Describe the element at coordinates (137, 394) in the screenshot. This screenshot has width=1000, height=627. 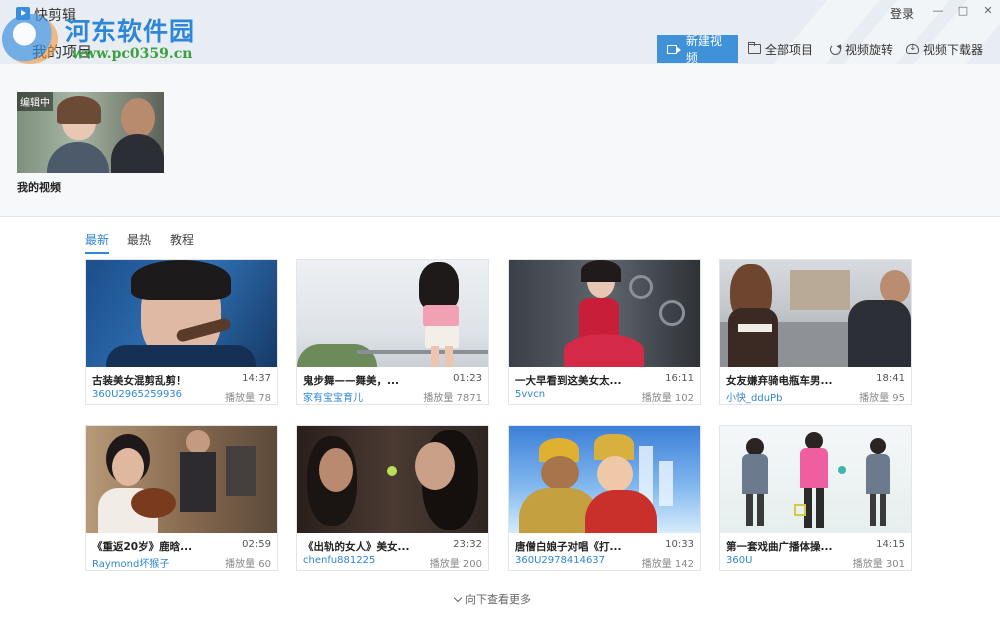
I see `video-author: 360U2965259936` at that location.